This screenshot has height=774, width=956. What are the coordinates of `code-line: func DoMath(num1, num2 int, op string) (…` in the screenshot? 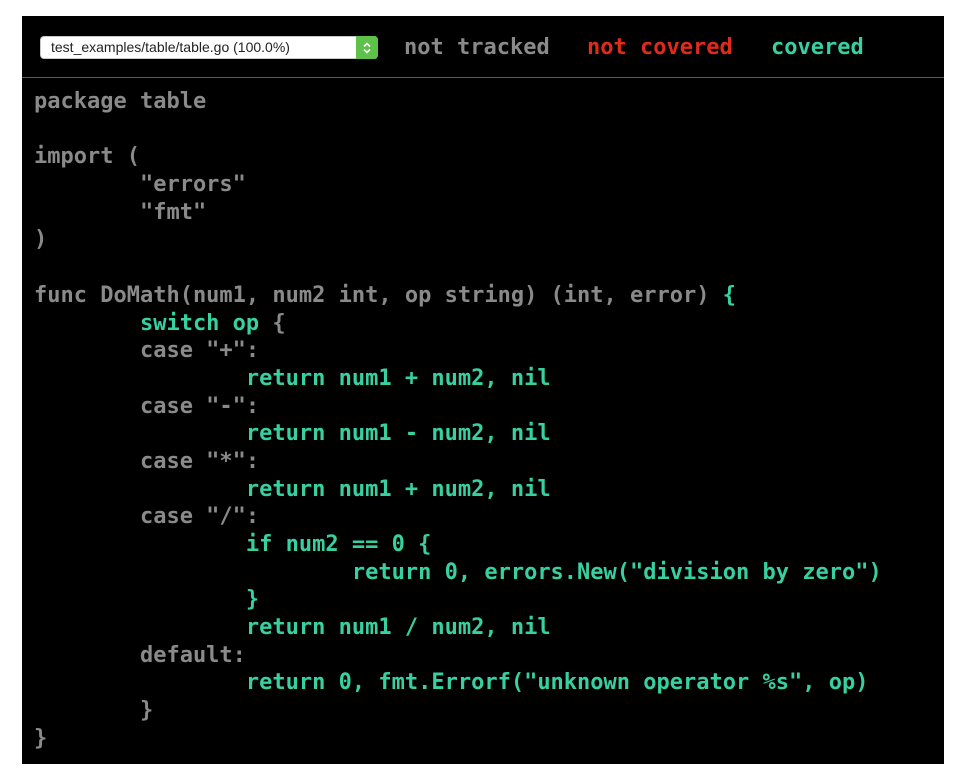 It's located at (489, 296).